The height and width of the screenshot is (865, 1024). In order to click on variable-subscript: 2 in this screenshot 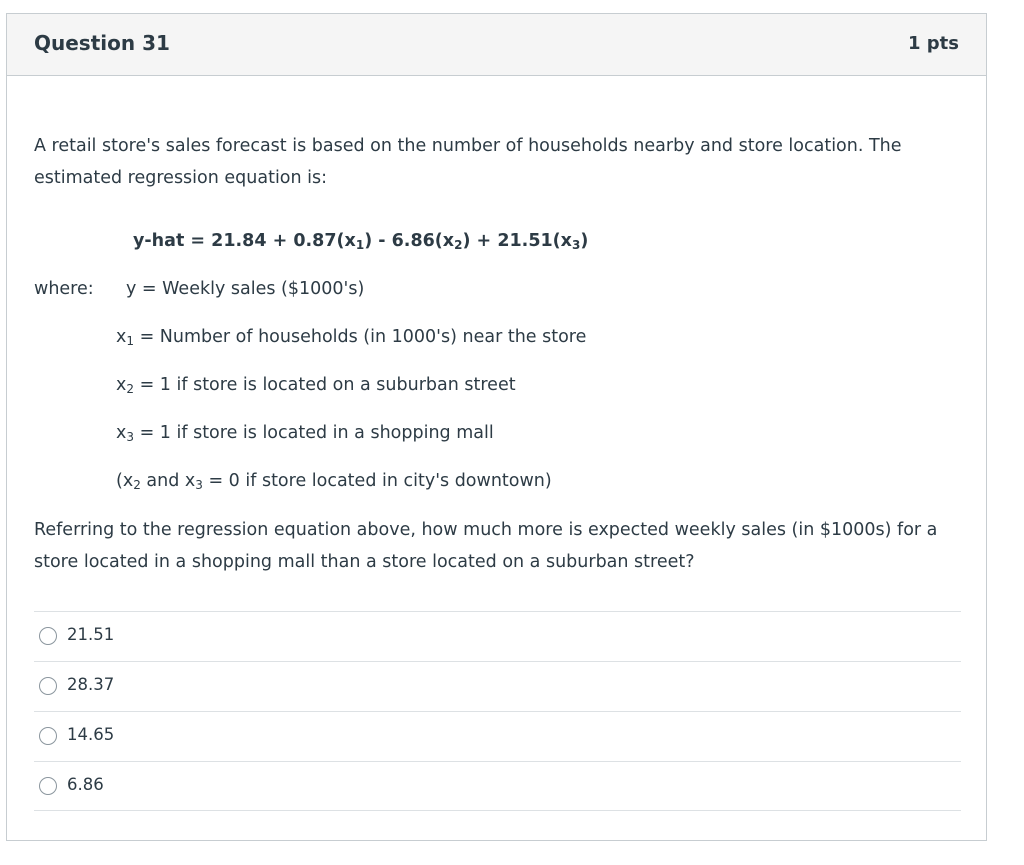, I will do `click(130, 389)`.